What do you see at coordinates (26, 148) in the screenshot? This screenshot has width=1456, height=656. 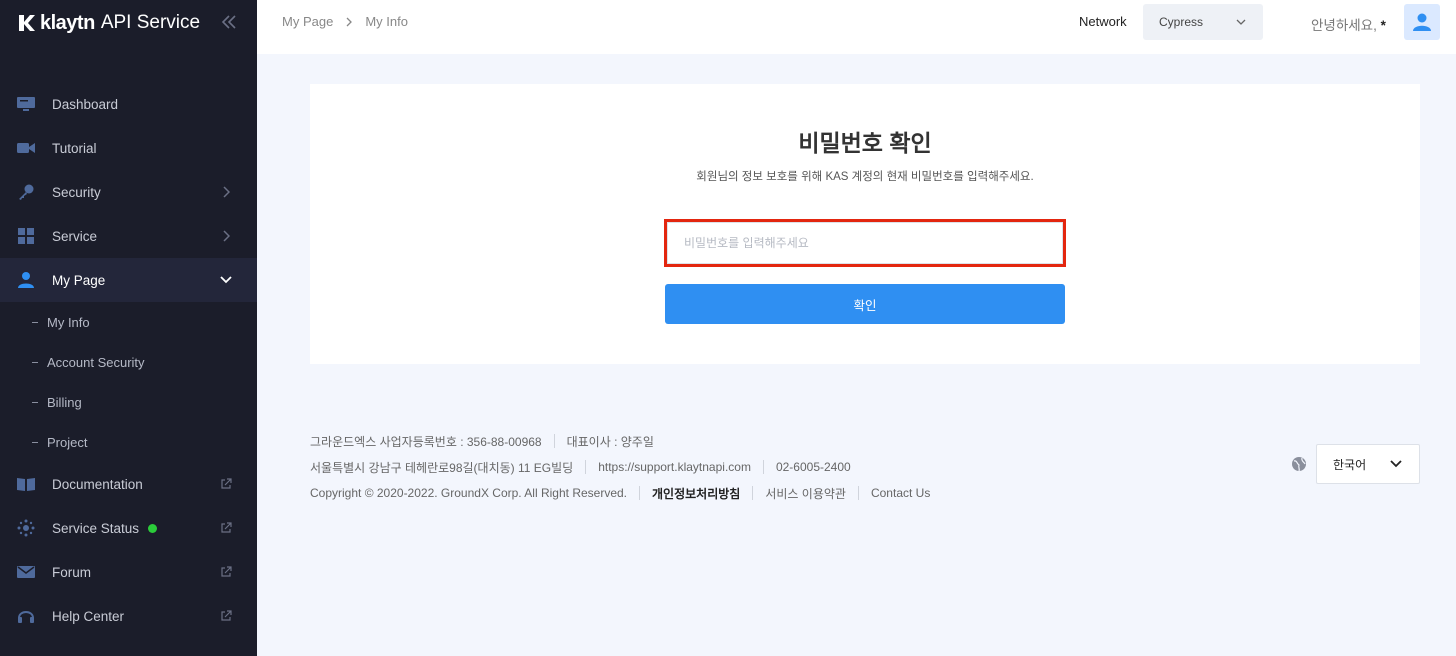 I see `video-icon` at bounding box center [26, 148].